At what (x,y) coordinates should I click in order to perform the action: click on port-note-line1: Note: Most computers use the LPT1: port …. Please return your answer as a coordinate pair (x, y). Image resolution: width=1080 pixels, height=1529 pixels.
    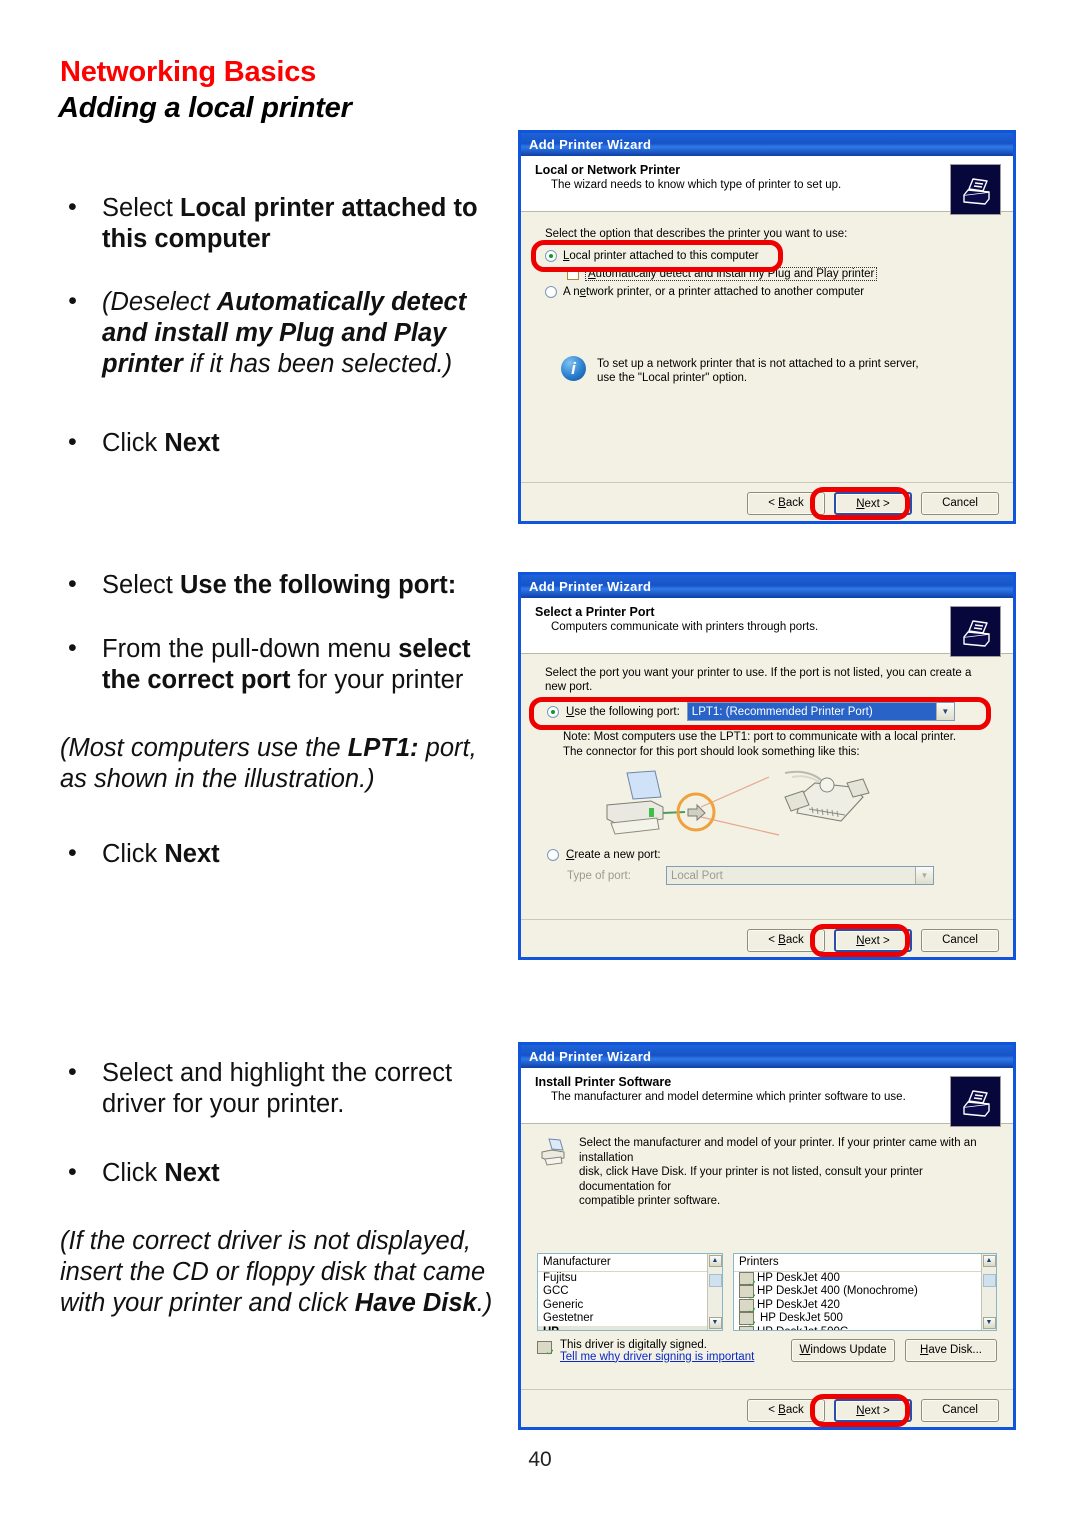
    Looking at the image, I should click on (760, 737).